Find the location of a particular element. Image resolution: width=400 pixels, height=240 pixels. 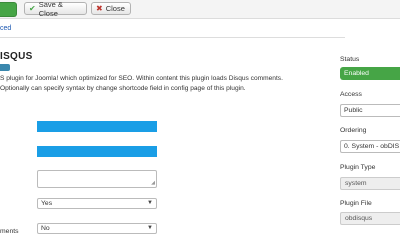

tab-advanced: ced is located at coordinates (5, 28).